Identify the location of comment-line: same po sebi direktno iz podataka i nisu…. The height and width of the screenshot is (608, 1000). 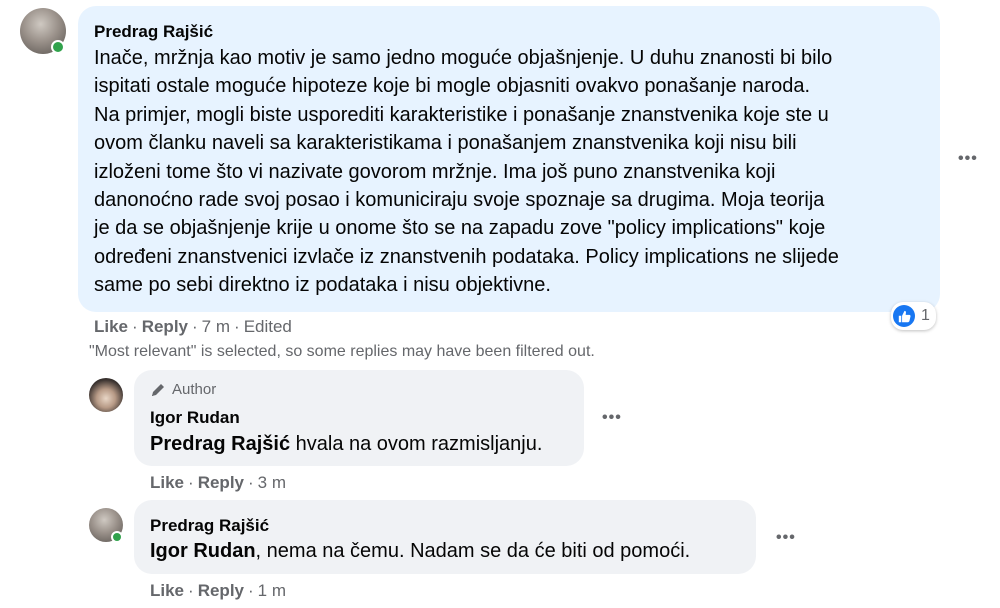
(322, 285).